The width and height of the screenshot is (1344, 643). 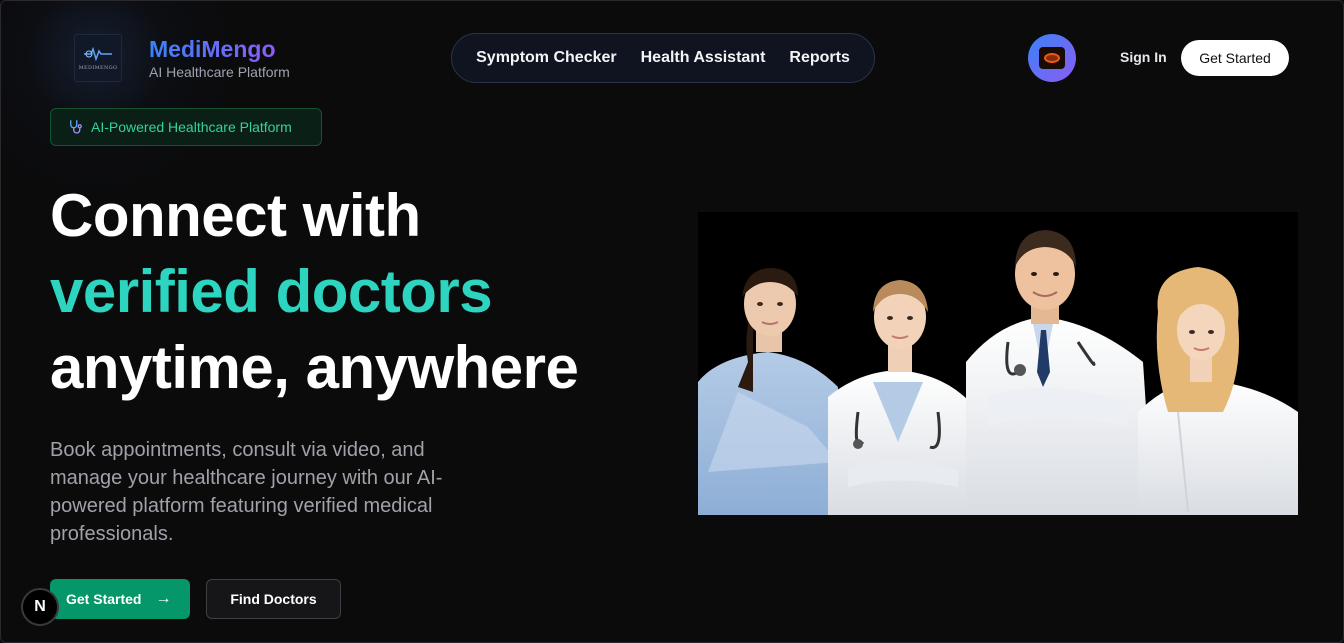 I want to click on logo-text: MEDIMENGO, so click(x=98, y=67).